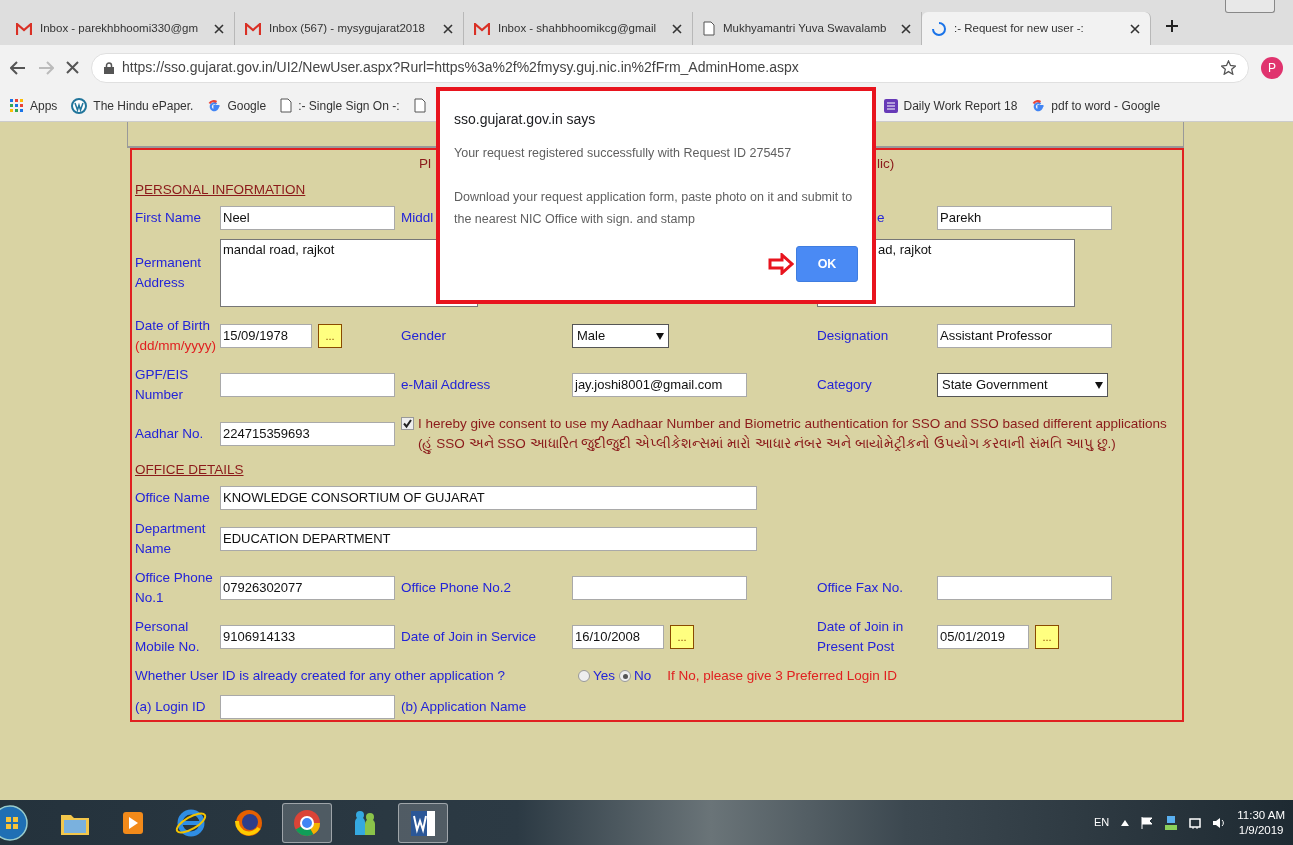 Image resolution: width=1293 pixels, height=845 pixels. I want to click on field-label: Designation, so click(853, 336).